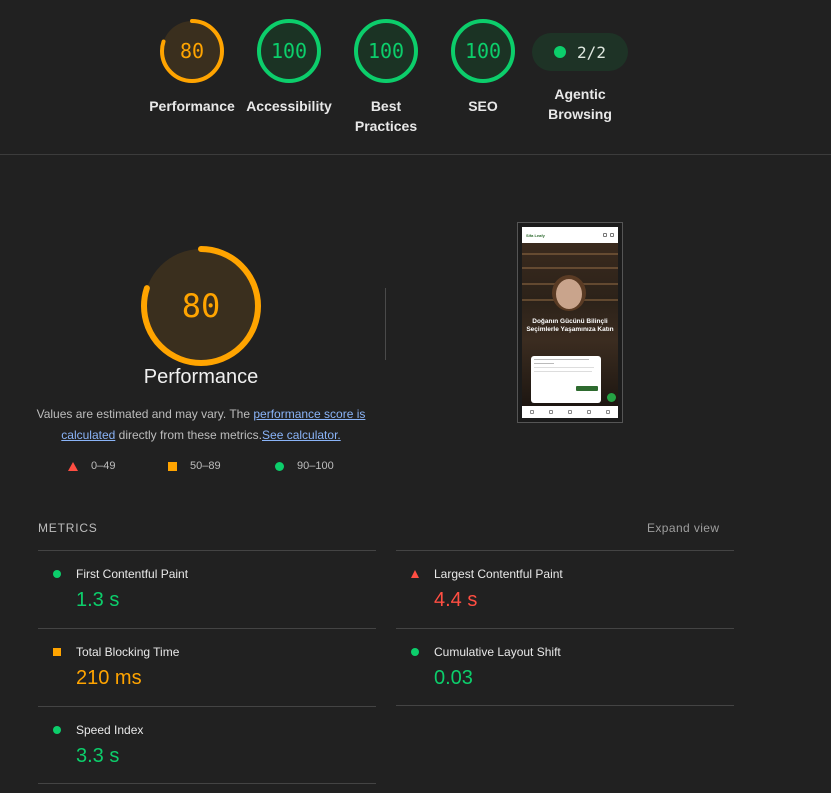 The image size is (831, 793). Describe the element at coordinates (189, 435) in the screenshot. I see `desc-text: directly from these metrics.` at that location.